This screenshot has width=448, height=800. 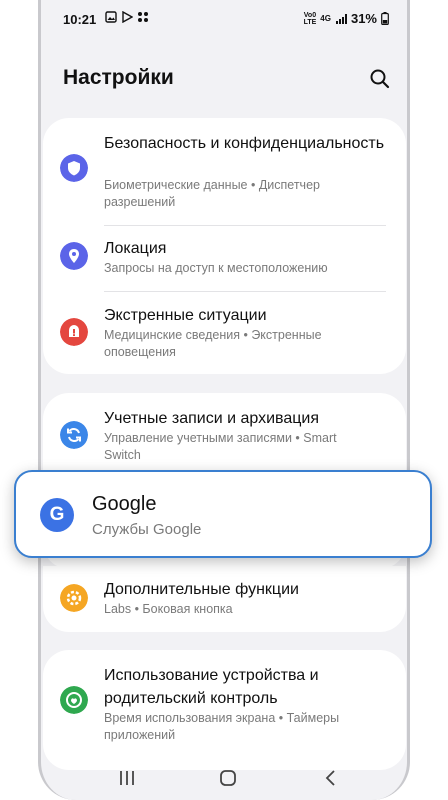 What do you see at coordinates (325, 18) in the screenshot?
I see `network-type: 4G` at bounding box center [325, 18].